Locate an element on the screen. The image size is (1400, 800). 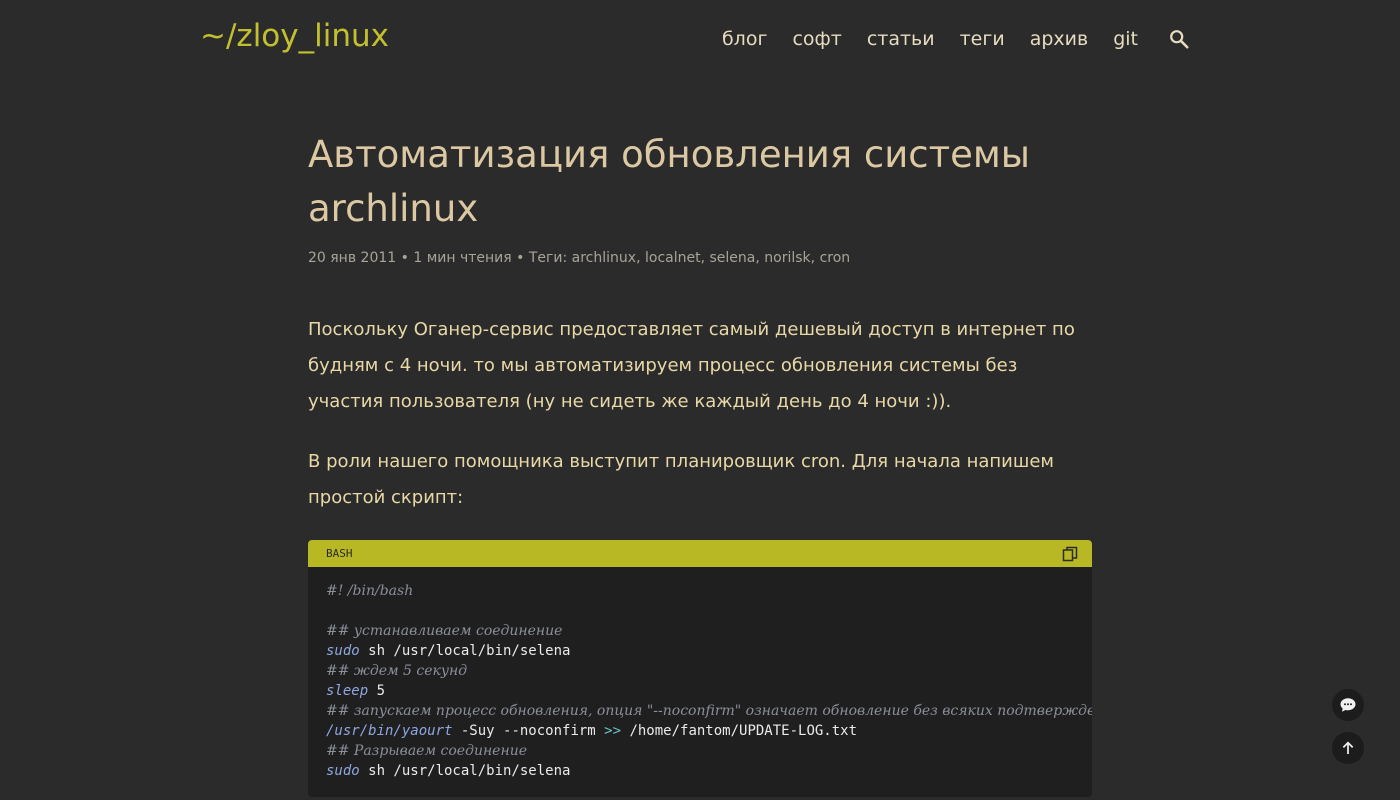
site-logo: ~/zloy_linux is located at coordinates (294, 36).